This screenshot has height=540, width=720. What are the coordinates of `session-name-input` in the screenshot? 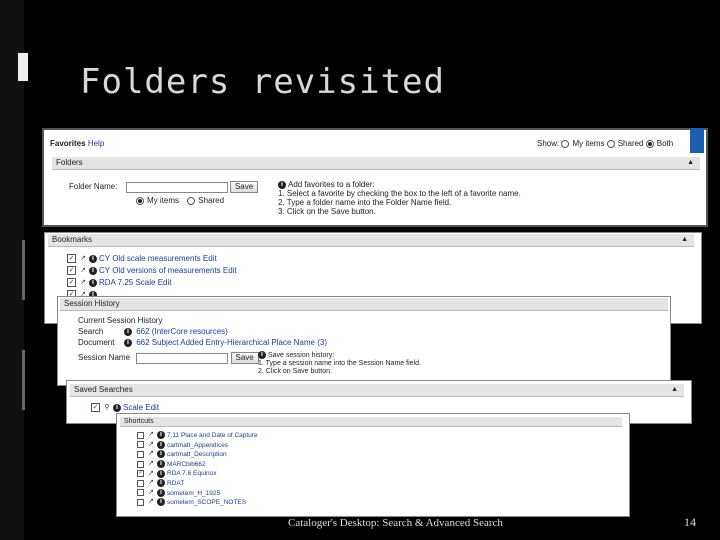 It's located at (182, 358).